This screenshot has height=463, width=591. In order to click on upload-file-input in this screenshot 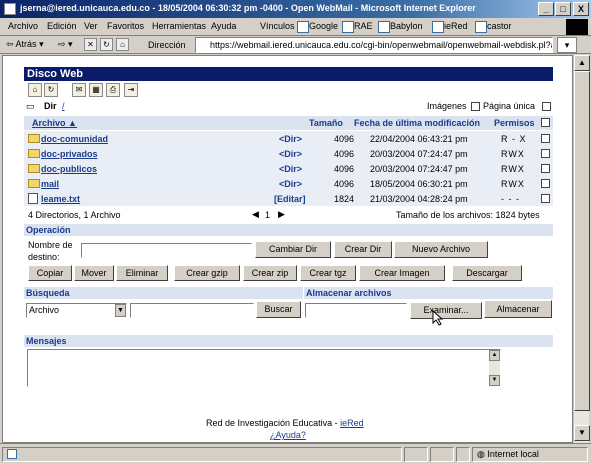, I will do `click(356, 310)`.